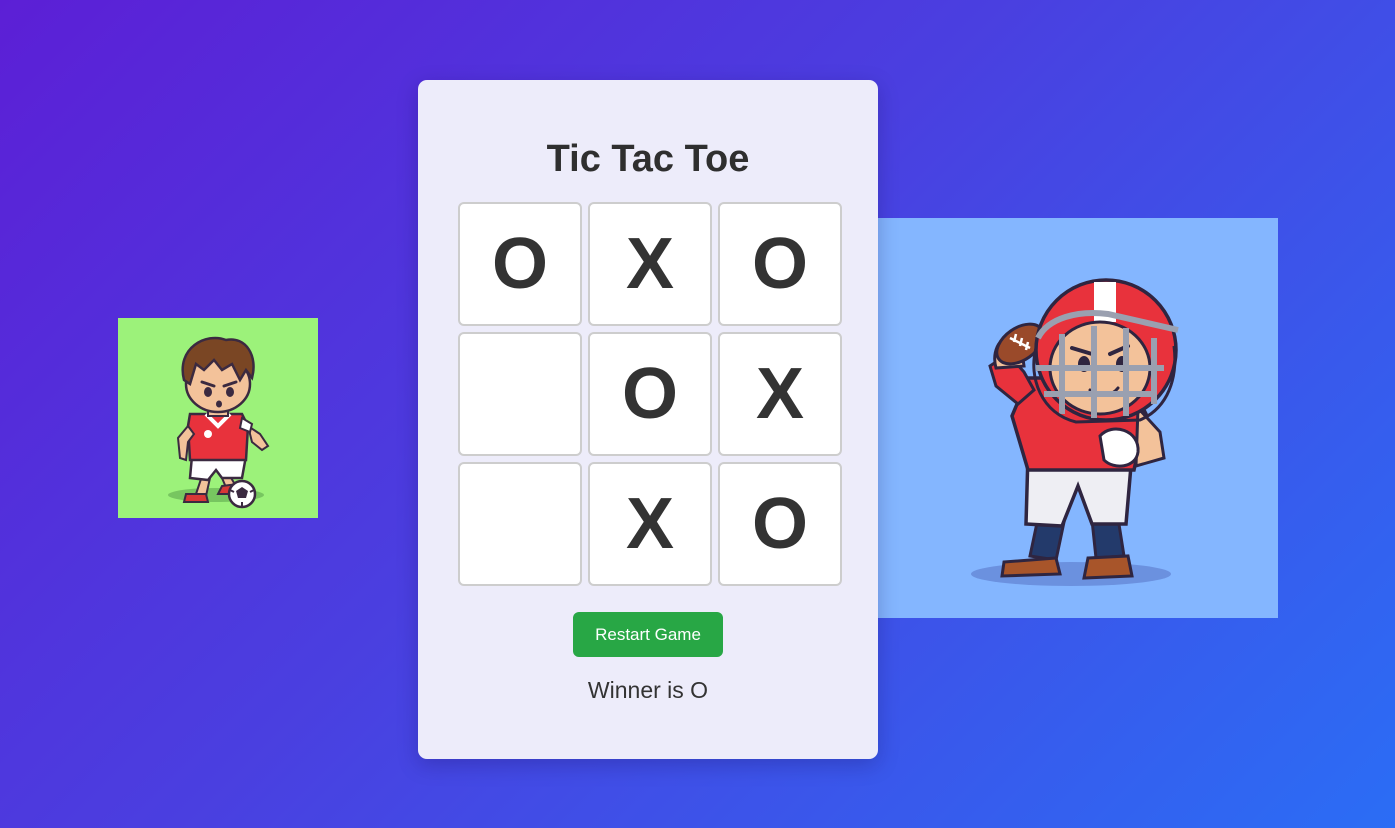 The width and height of the screenshot is (1395, 828). What do you see at coordinates (780, 264) in the screenshot?
I see `board-cell-3: O` at bounding box center [780, 264].